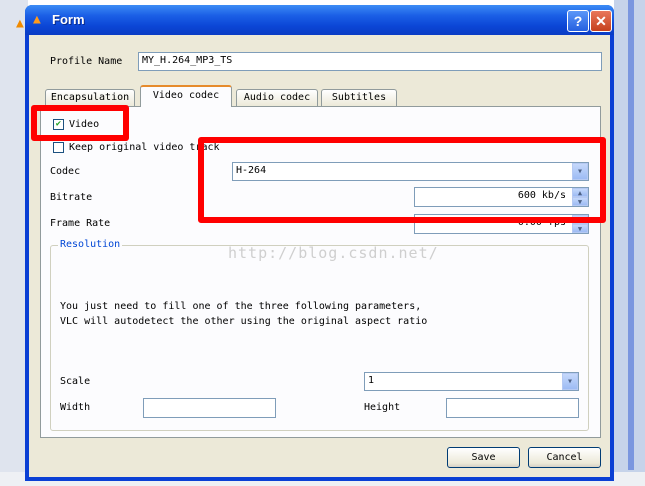 This screenshot has width=645, height=486. What do you see at coordinates (186, 96) in the screenshot?
I see `tab-video-codec: Video codec` at bounding box center [186, 96].